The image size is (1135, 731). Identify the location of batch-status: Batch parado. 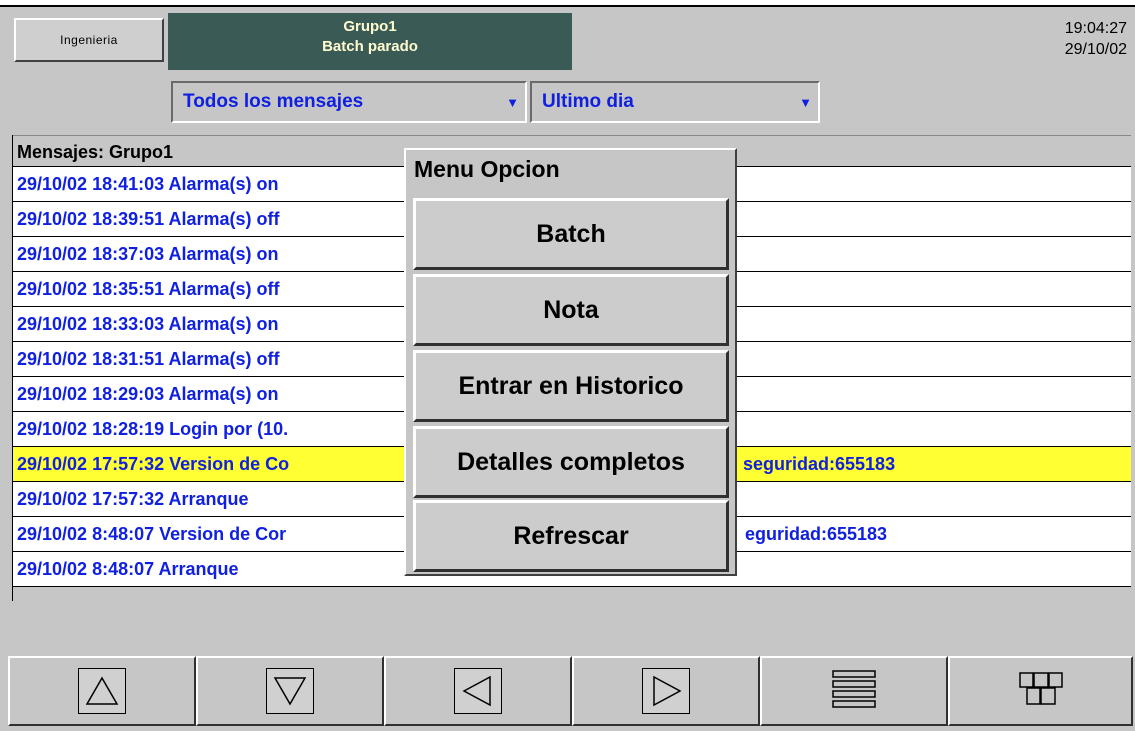
(370, 46).